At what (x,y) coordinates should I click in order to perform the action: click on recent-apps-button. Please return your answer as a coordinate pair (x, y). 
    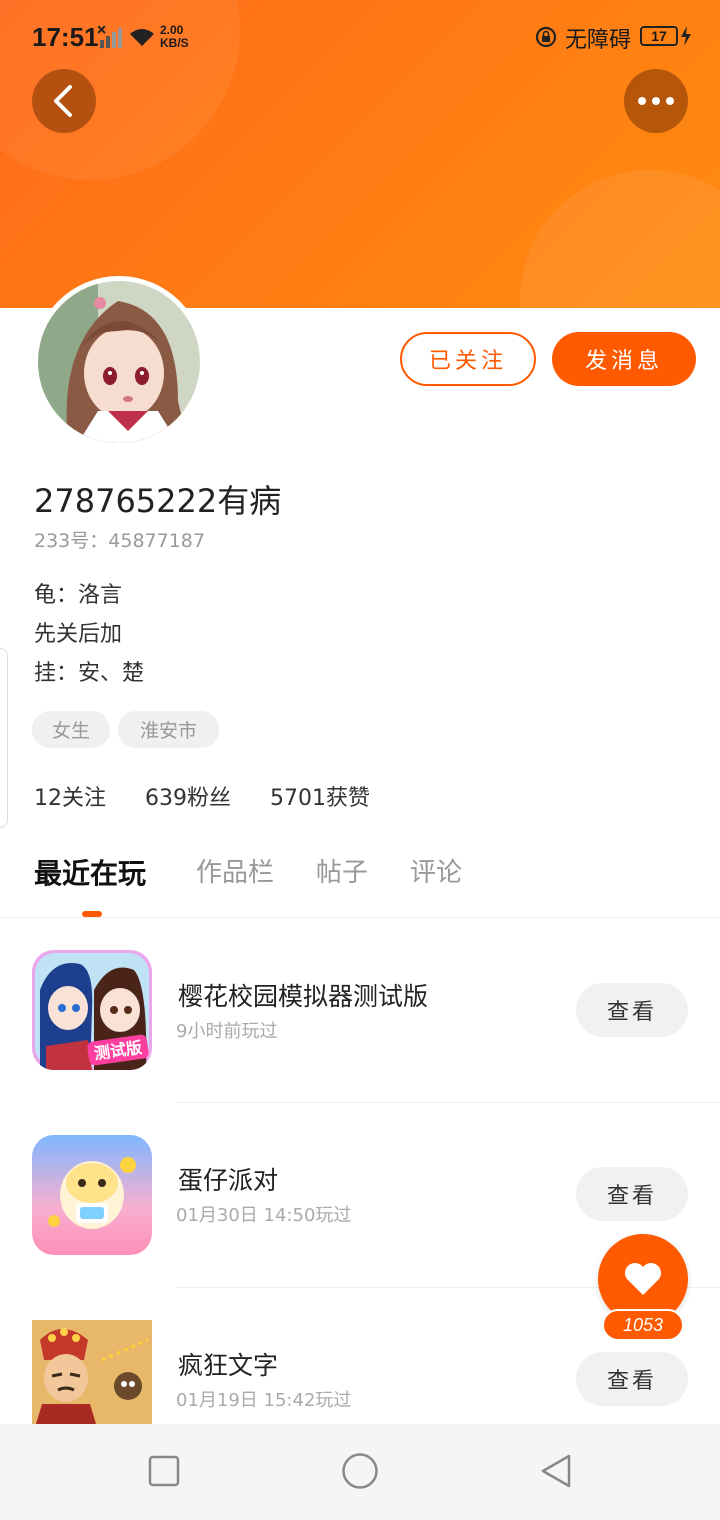
    Looking at the image, I should click on (164, 1471).